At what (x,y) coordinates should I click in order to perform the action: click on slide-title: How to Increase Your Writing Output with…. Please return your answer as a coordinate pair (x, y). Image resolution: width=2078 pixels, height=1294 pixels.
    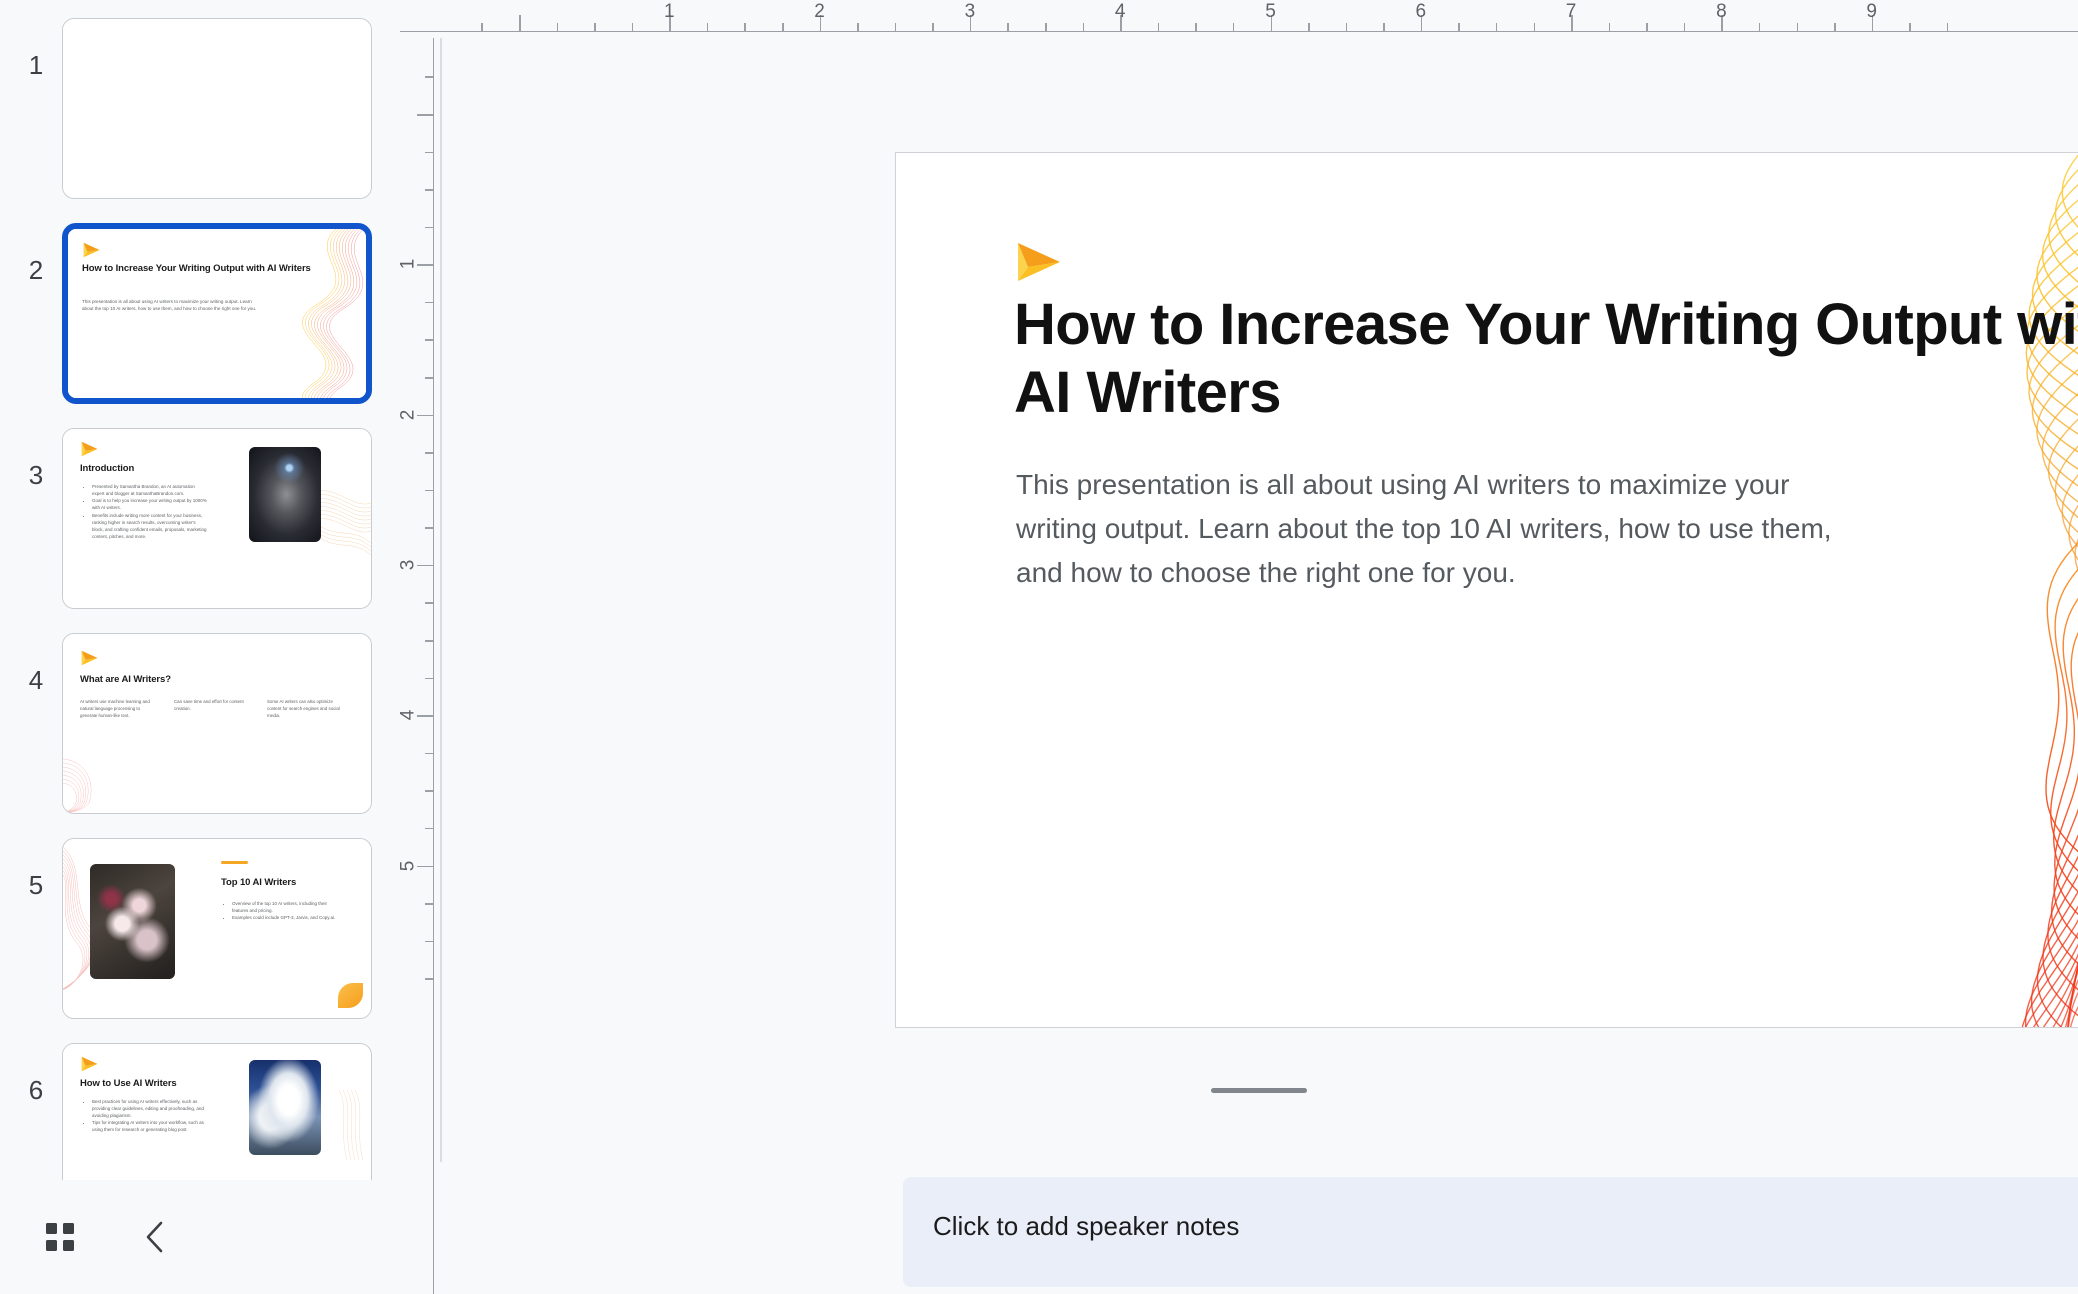
    Looking at the image, I should click on (1546, 359).